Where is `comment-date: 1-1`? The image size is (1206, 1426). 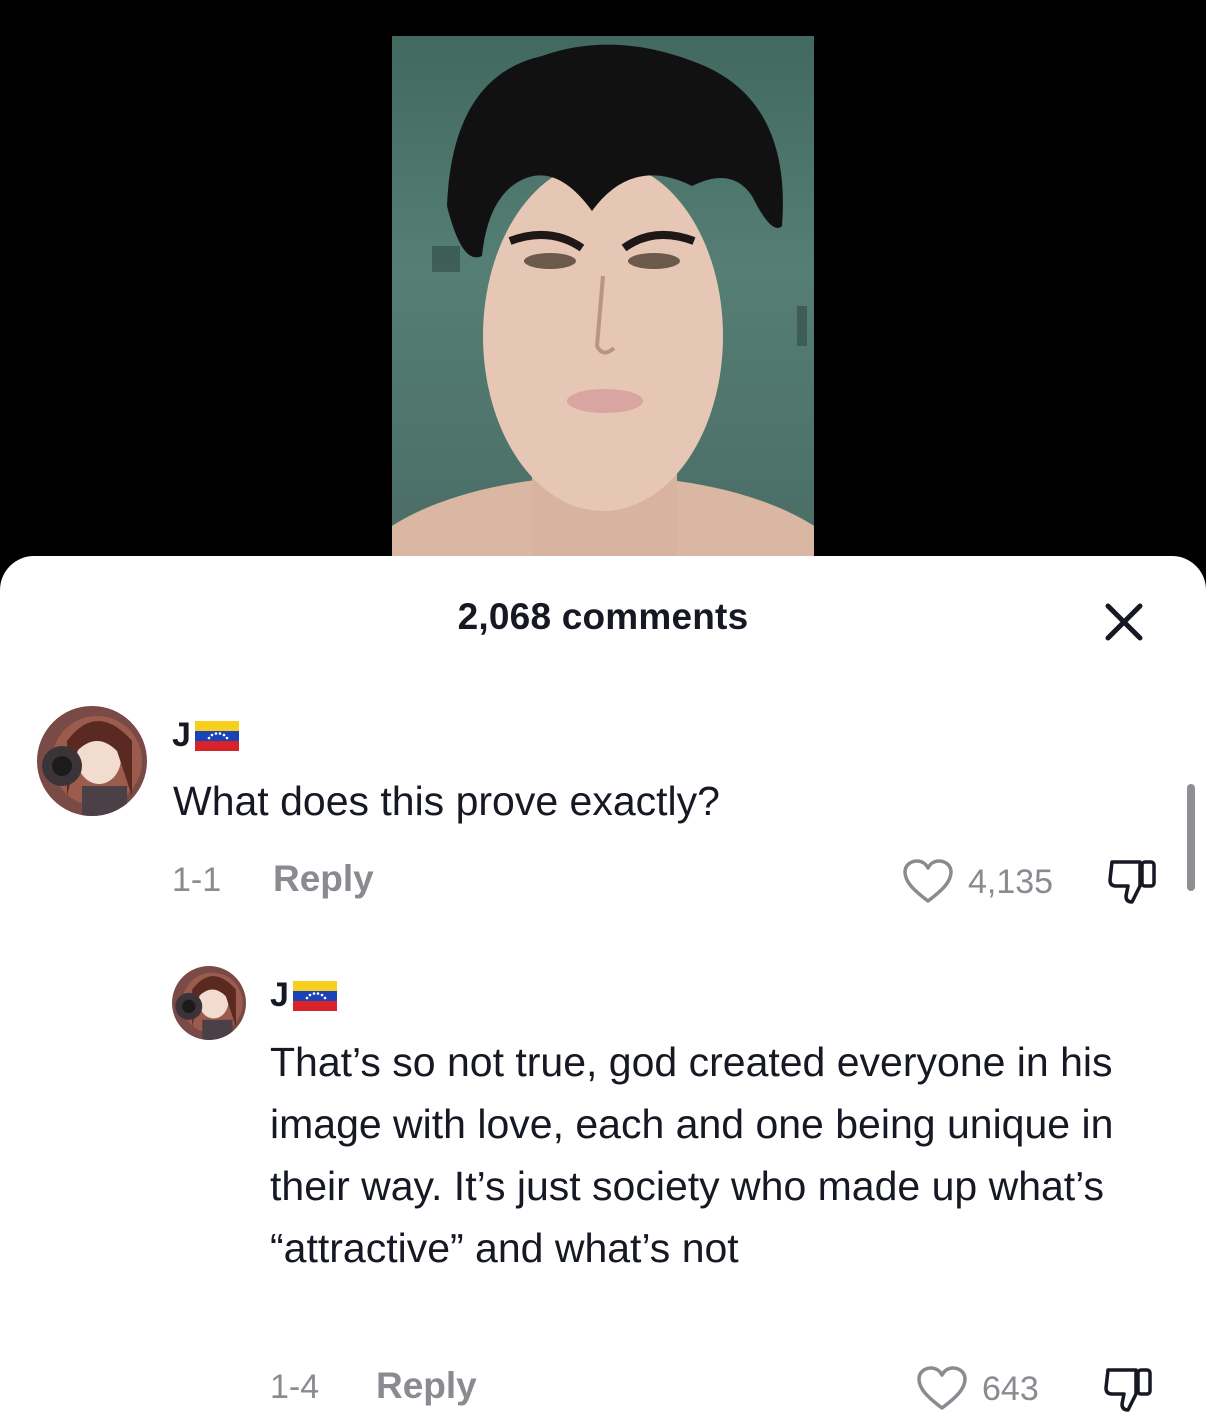
comment-date: 1-1 is located at coordinates (197, 880).